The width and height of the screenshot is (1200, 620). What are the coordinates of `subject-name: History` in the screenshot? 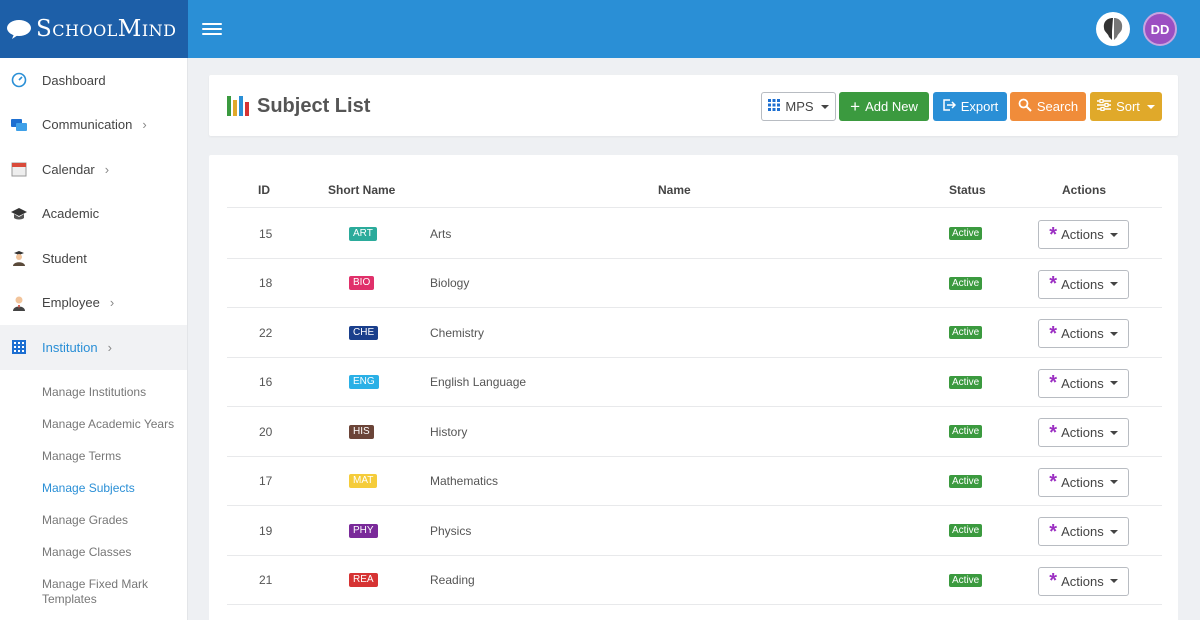 It's located at (449, 431).